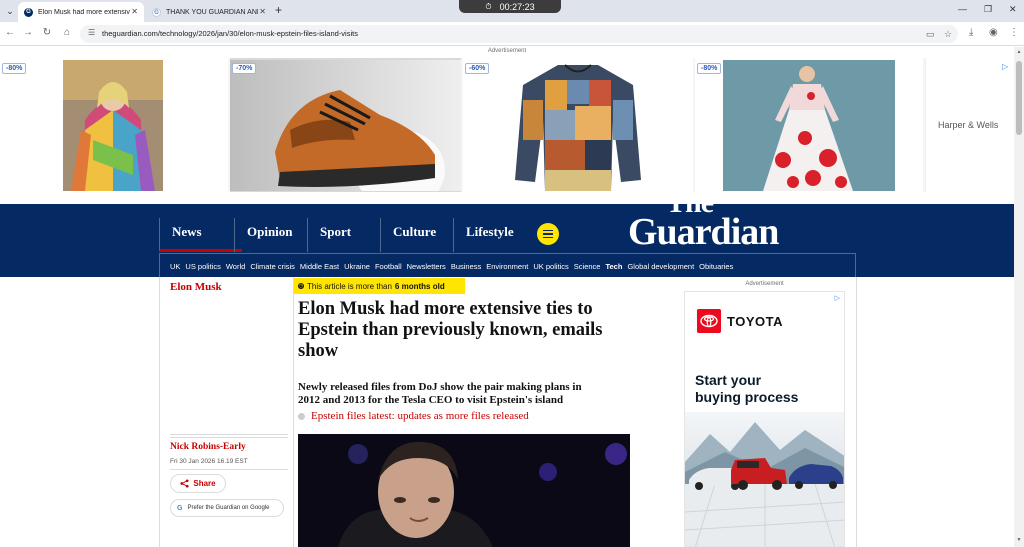 The width and height of the screenshot is (1024, 547). I want to click on bookmark-star-icon: ☆, so click(948, 34).